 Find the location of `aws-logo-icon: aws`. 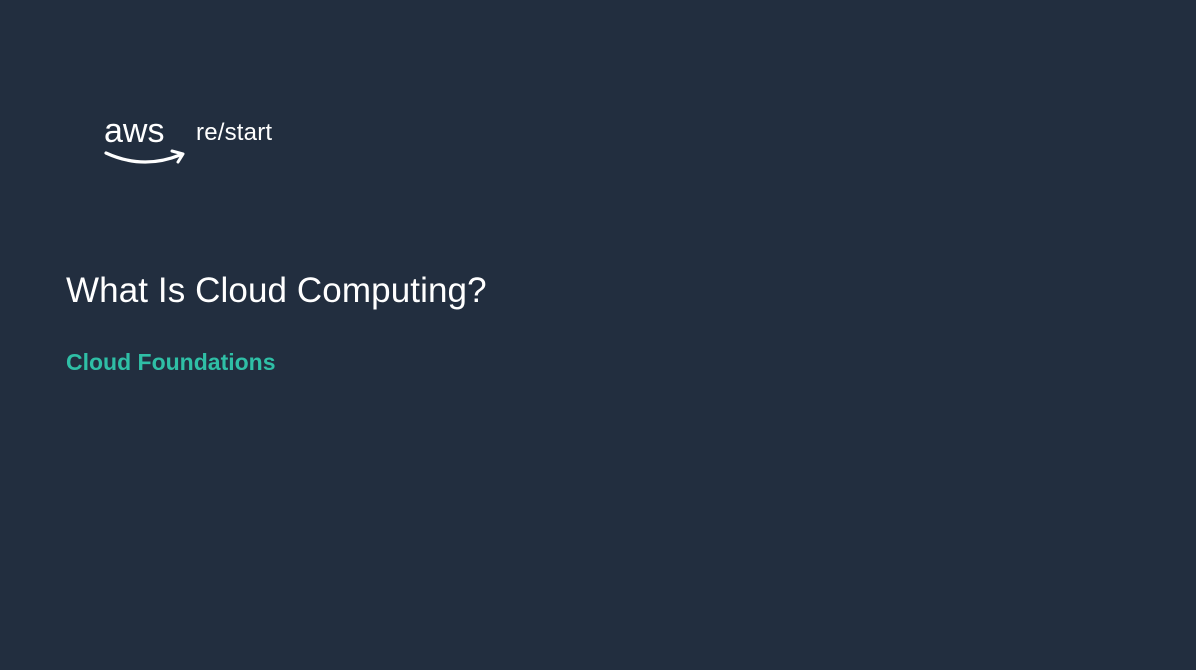

aws-logo-icon: aws is located at coordinates (144, 138).